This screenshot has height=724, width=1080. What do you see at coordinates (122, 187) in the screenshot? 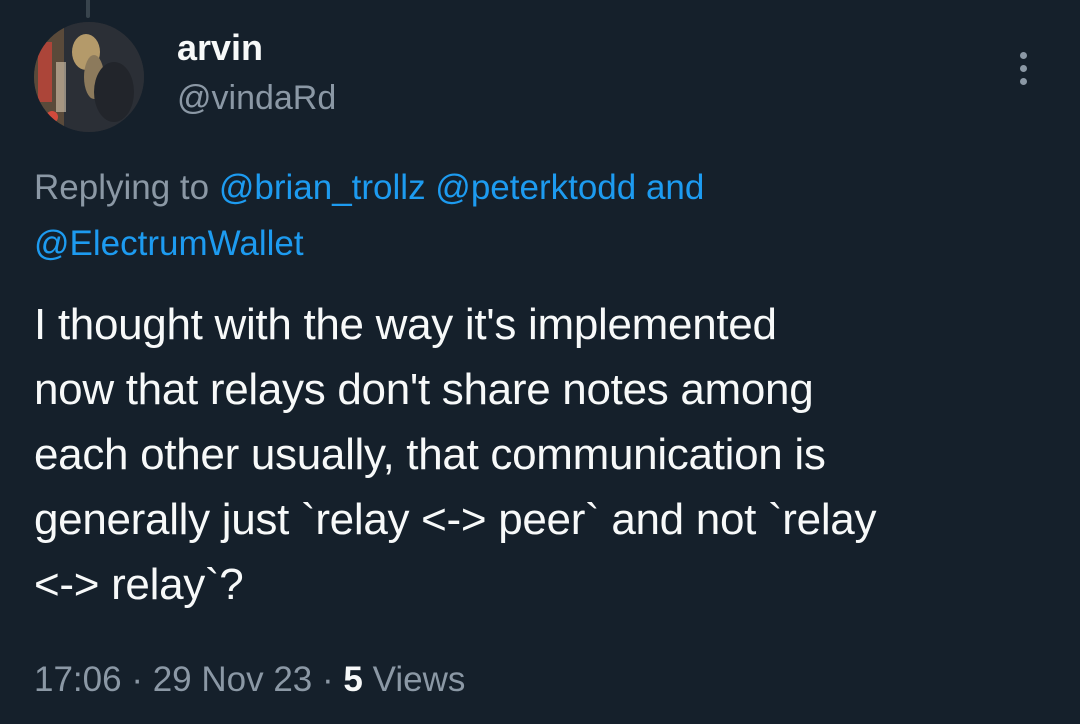
I see `replying-to-label: Replying to` at bounding box center [122, 187].